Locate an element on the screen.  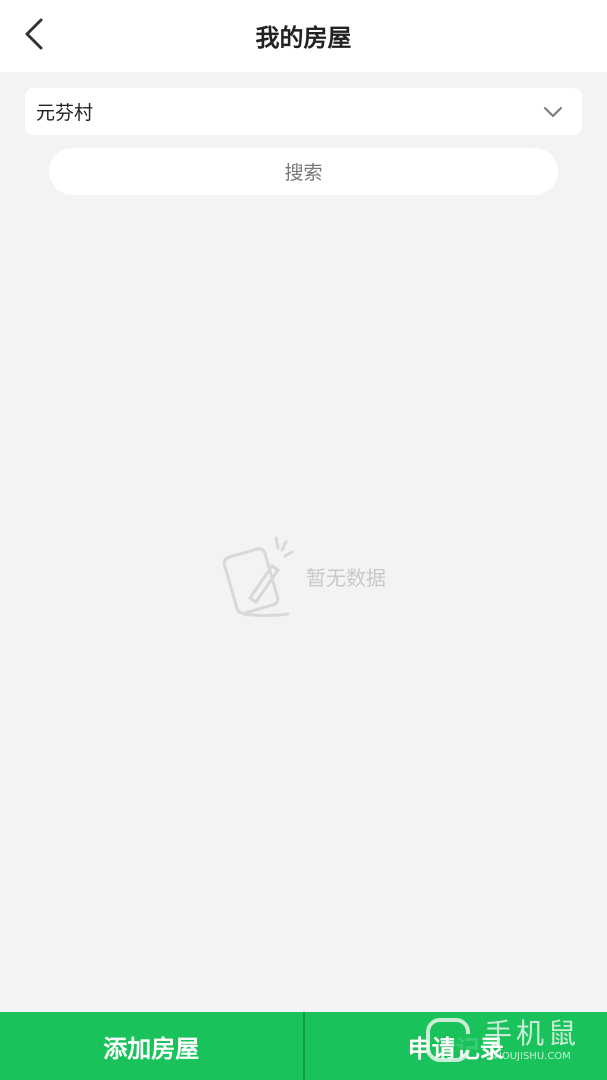
page-title: 我的房屋 is located at coordinates (303, 38).